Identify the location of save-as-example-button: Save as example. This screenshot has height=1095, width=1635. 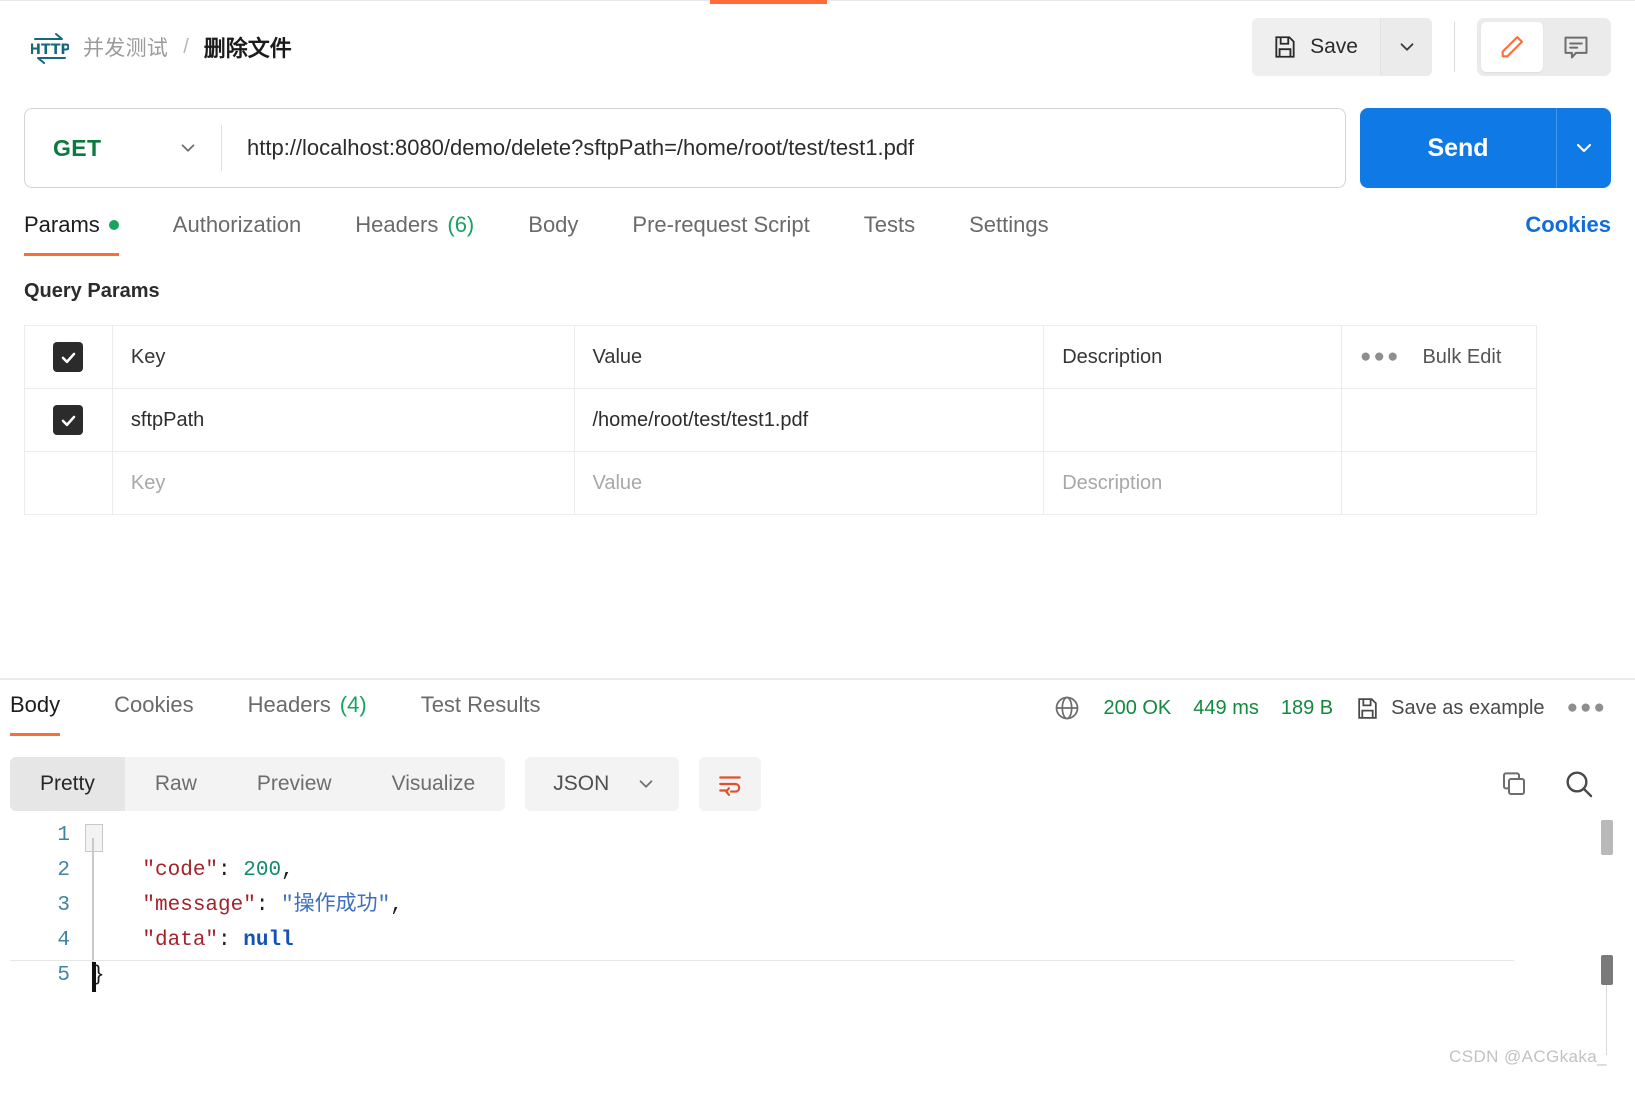
(1450, 708).